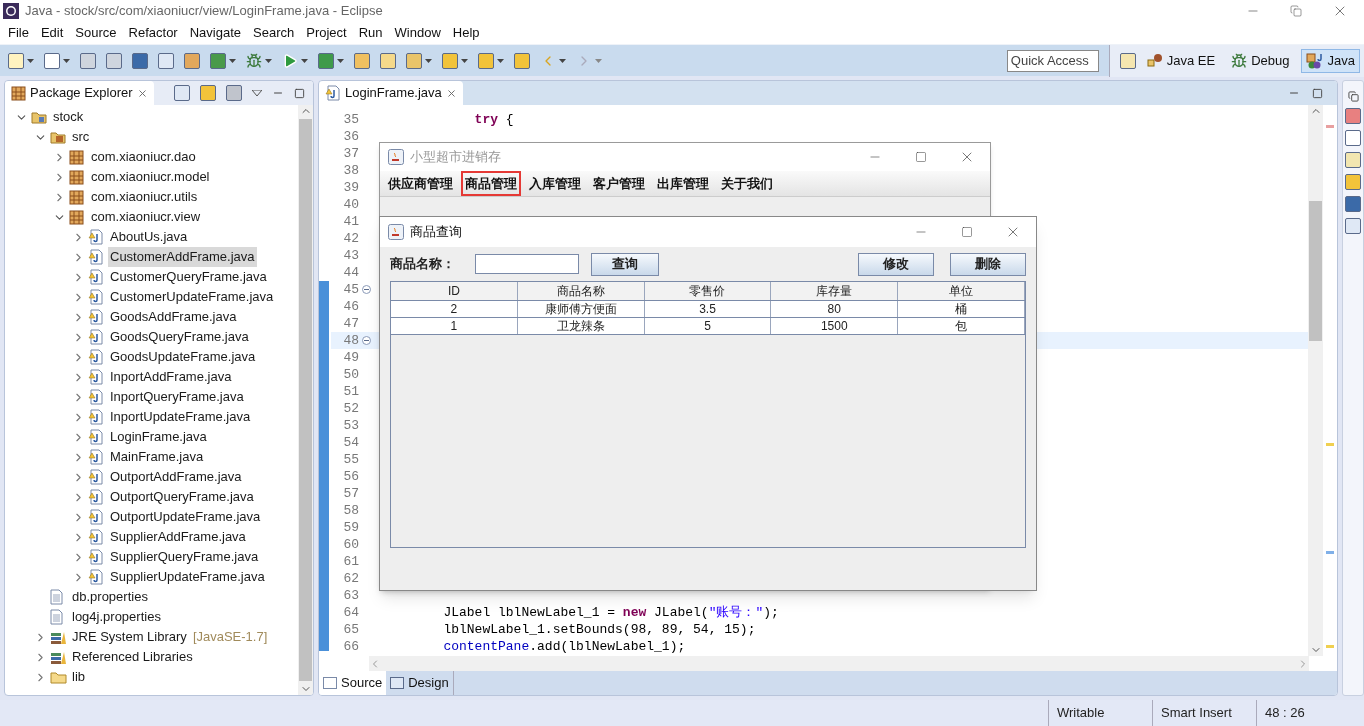  What do you see at coordinates (187, 577) in the screenshot?
I see `tree-item: SupplierUpdateFrame.java` at bounding box center [187, 577].